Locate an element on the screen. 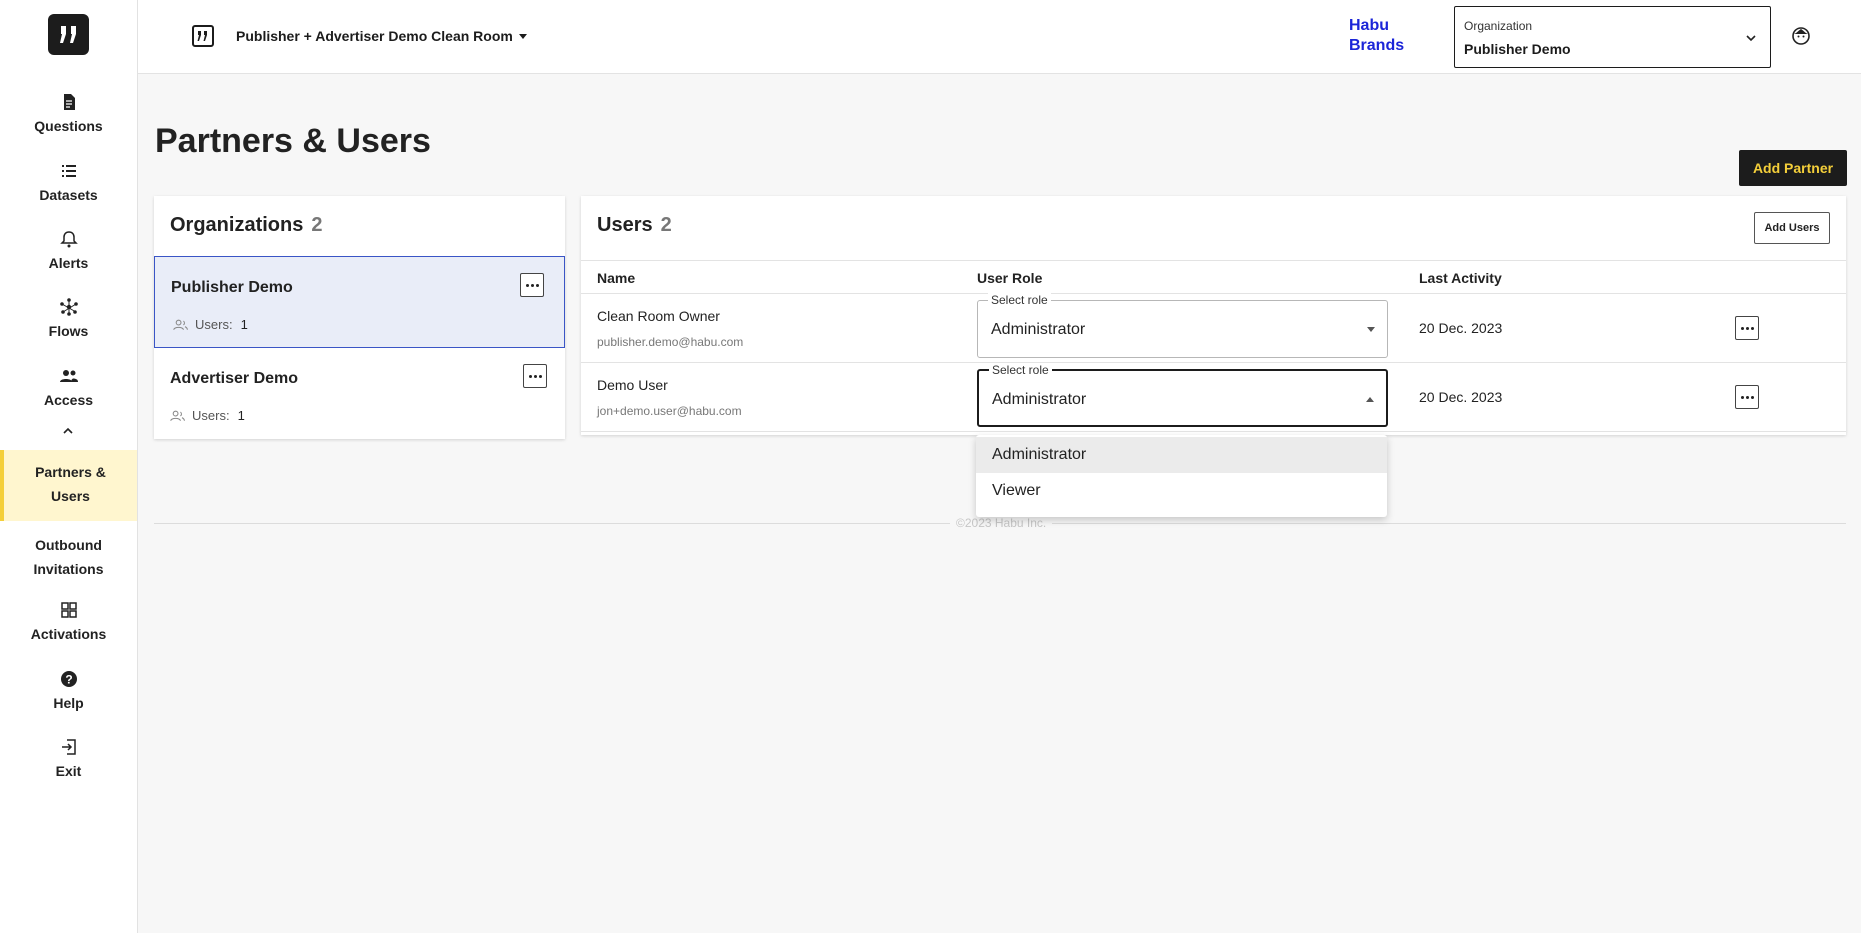  page-title: Partners & Users is located at coordinates (293, 141).